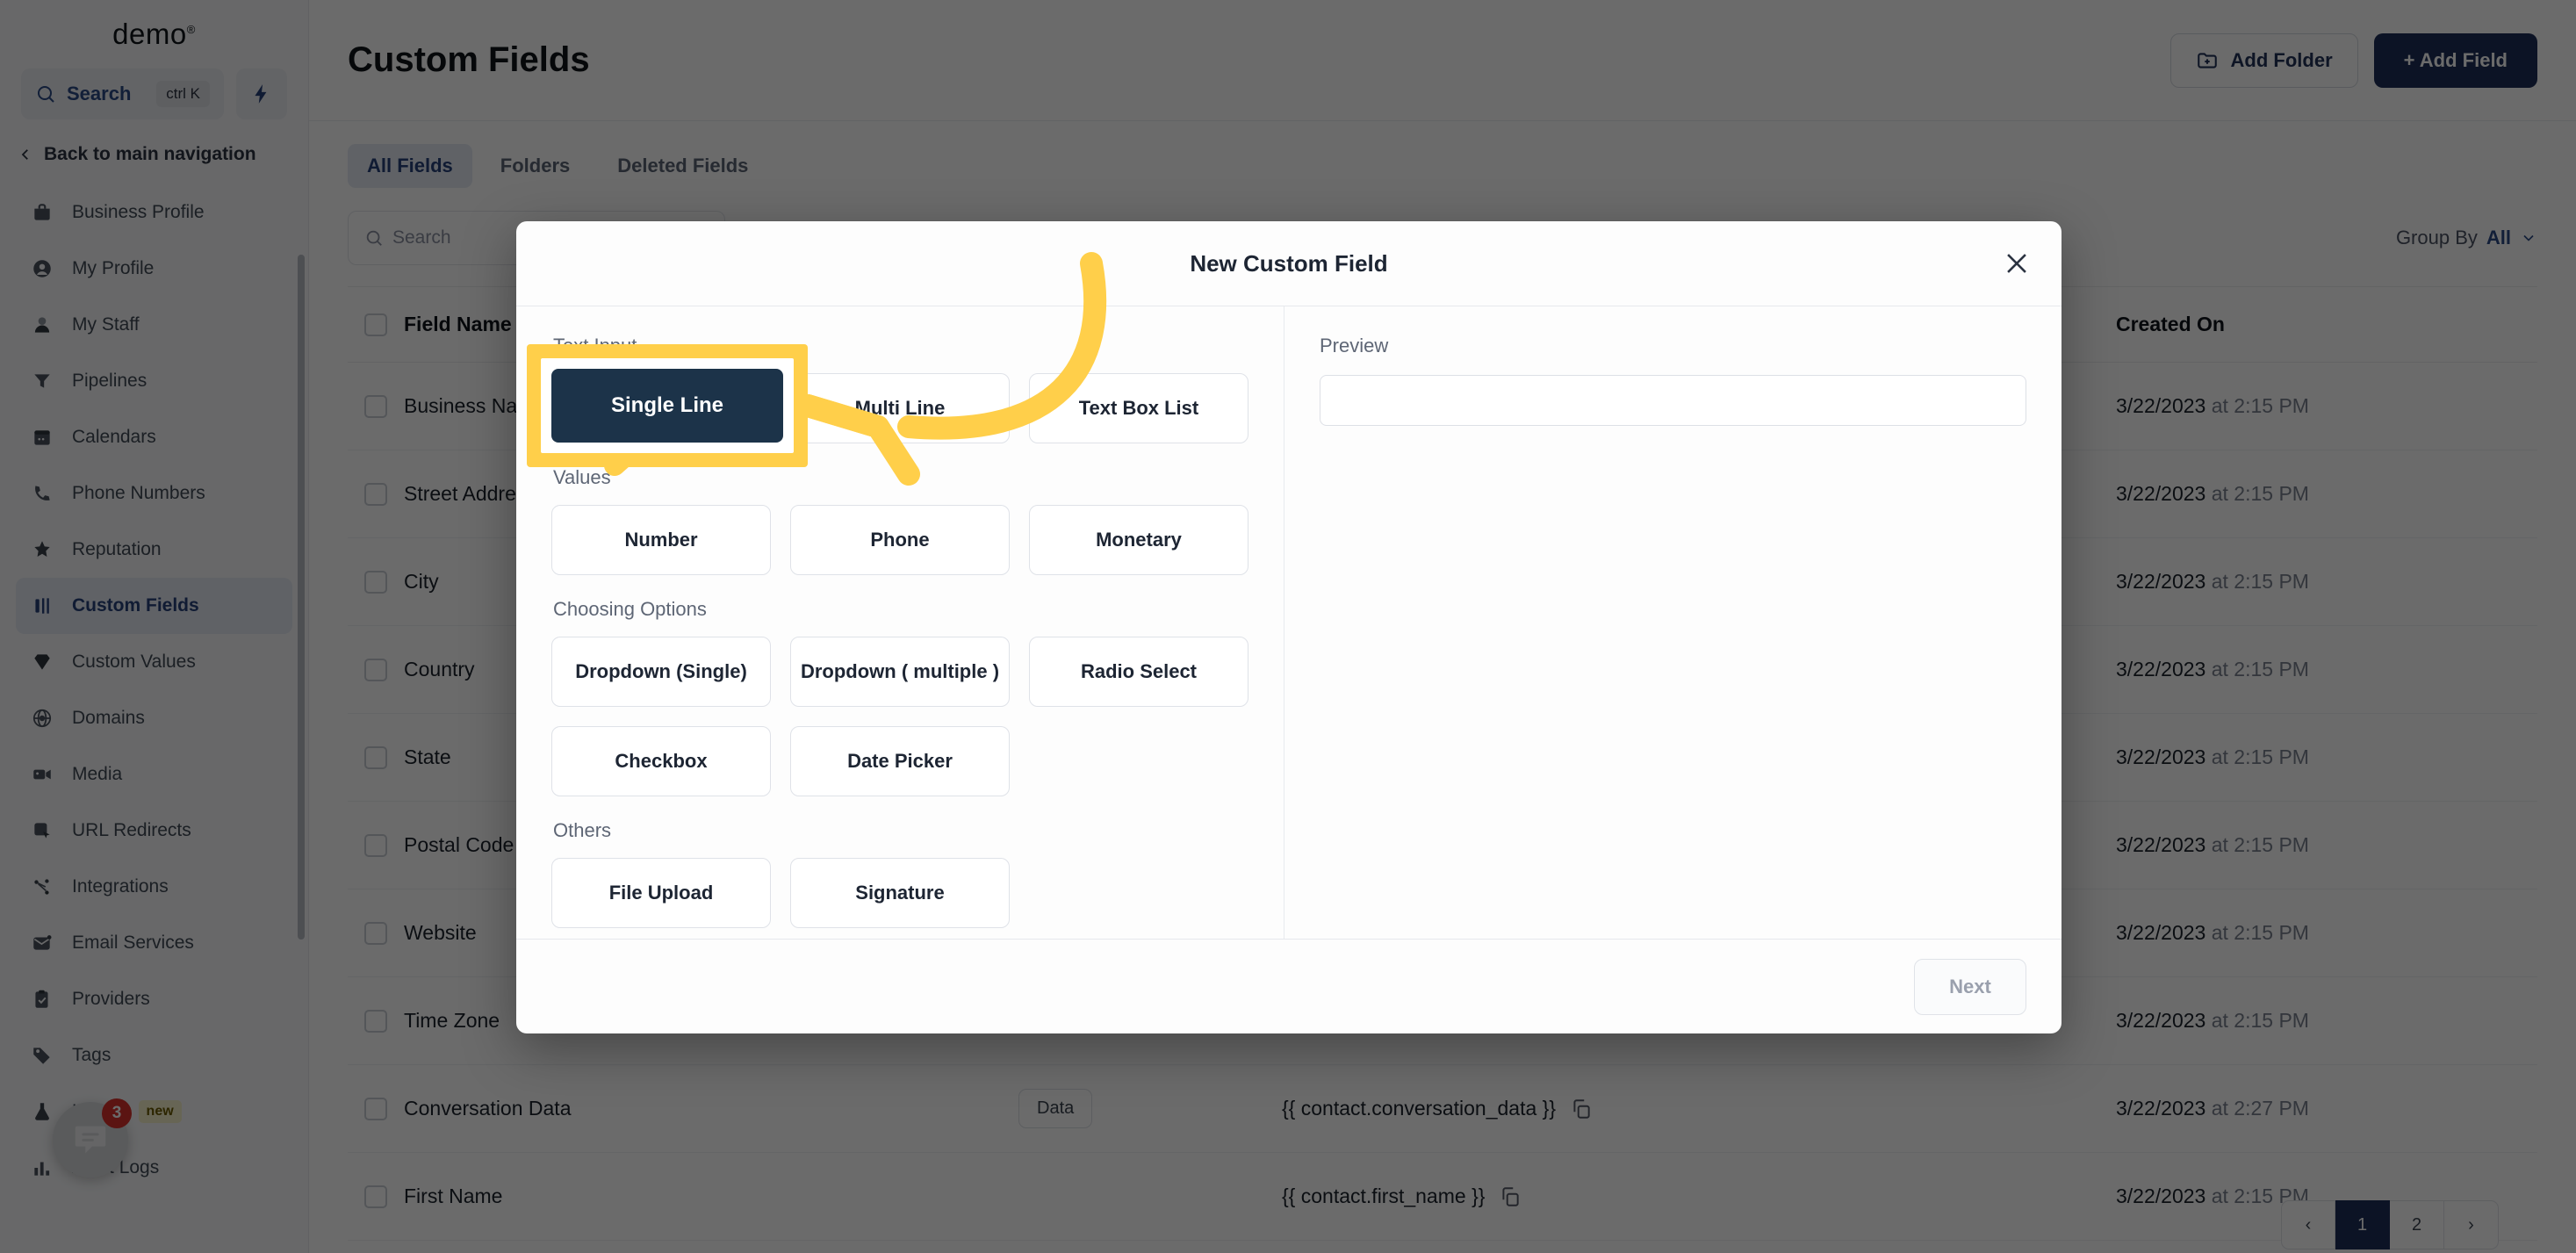  What do you see at coordinates (661, 540) in the screenshot?
I see `field-type-number: Number` at bounding box center [661, 540].